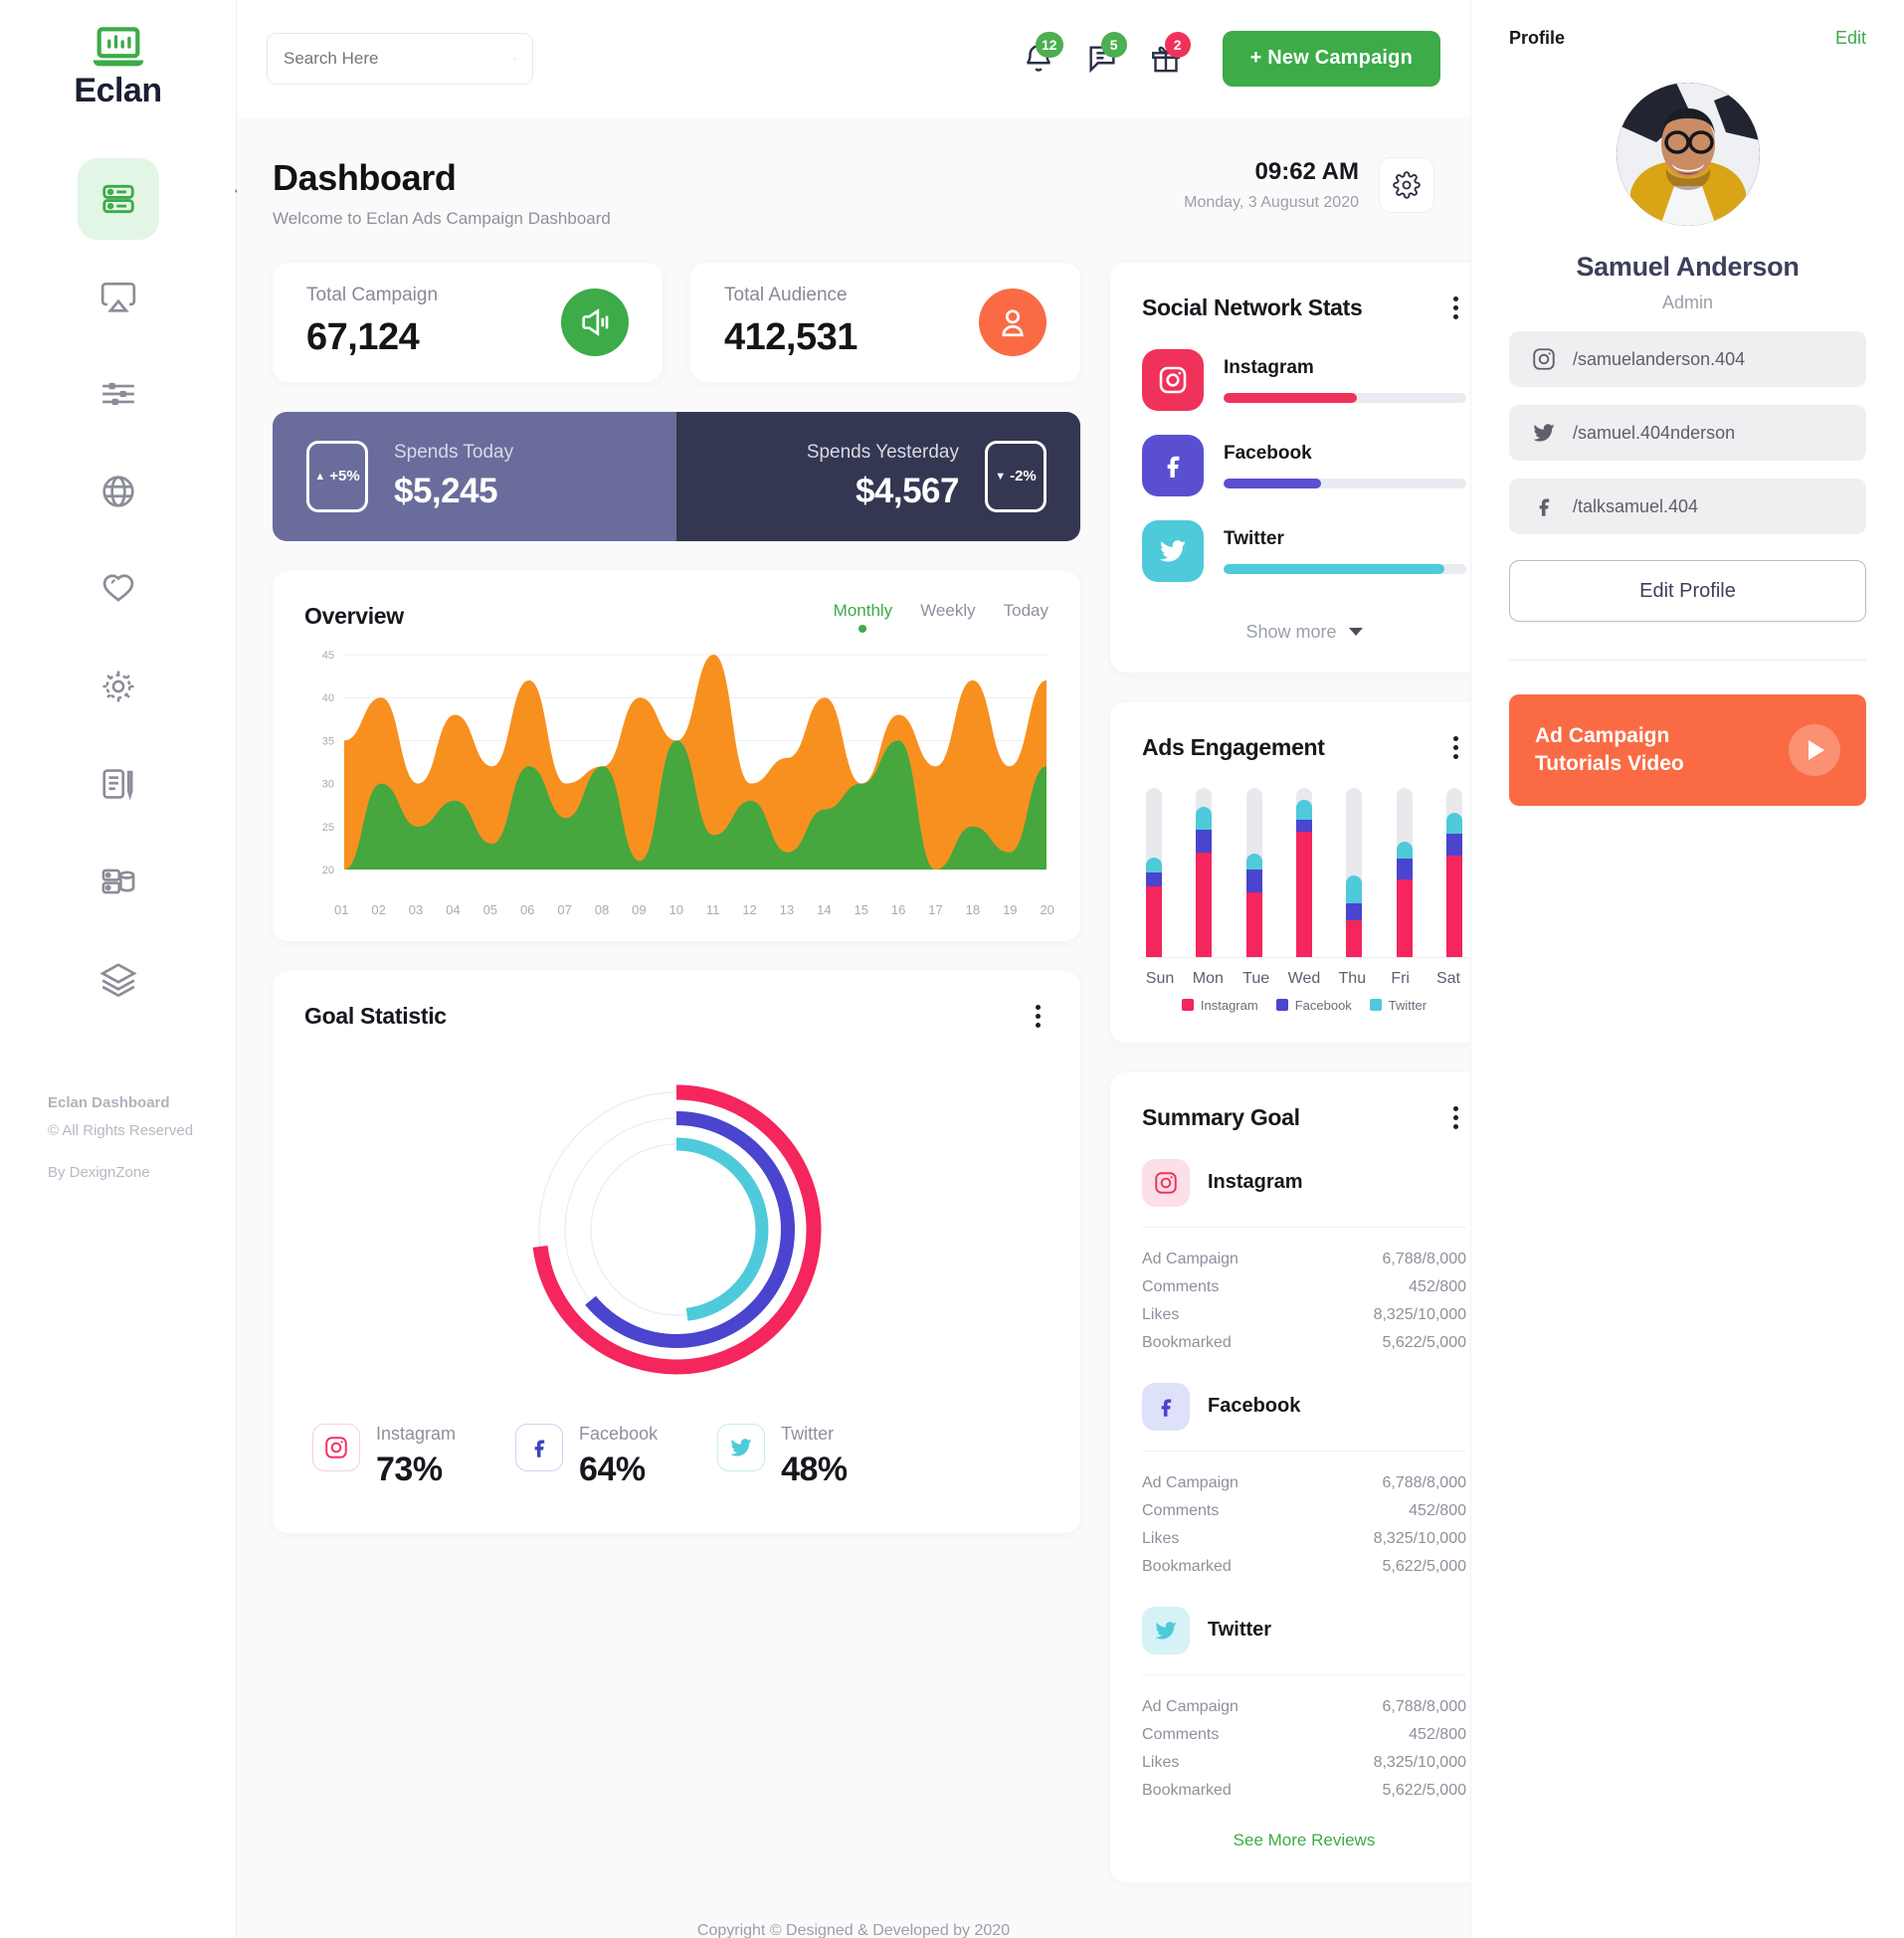 The image size is (1904, 1938). I want to click on stat-icon-wrap, so click(595, 322).